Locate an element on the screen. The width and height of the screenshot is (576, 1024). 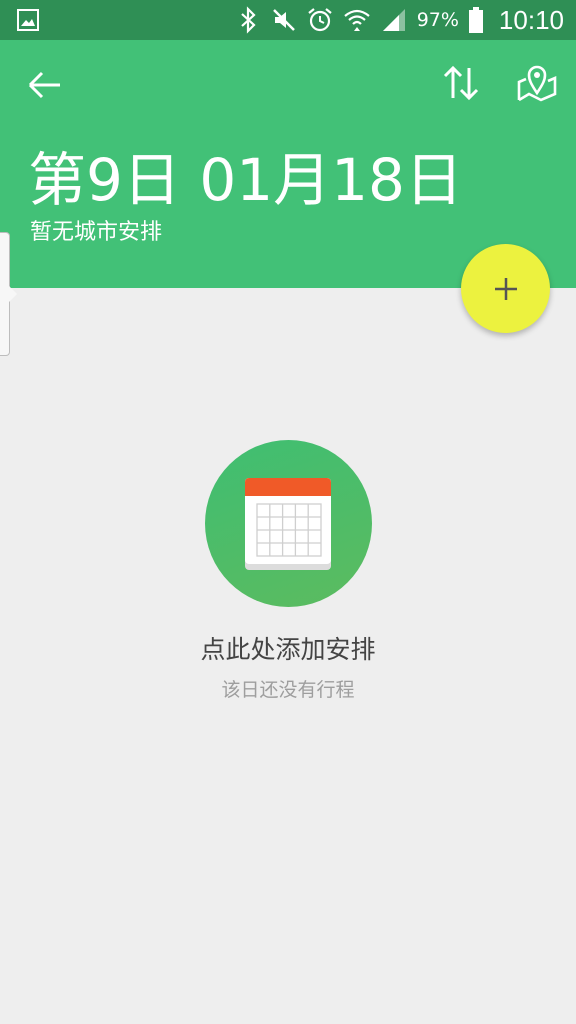
battery-icon is located at coordinates (475, 20).